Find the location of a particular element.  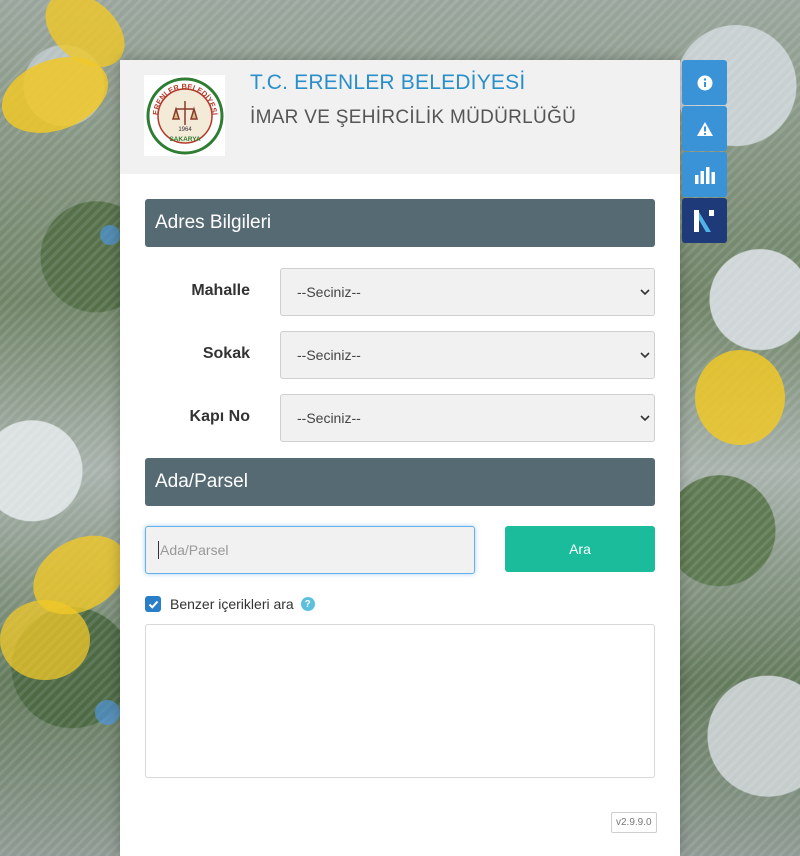

help-icon: ? is located at coordinates (307, 604).